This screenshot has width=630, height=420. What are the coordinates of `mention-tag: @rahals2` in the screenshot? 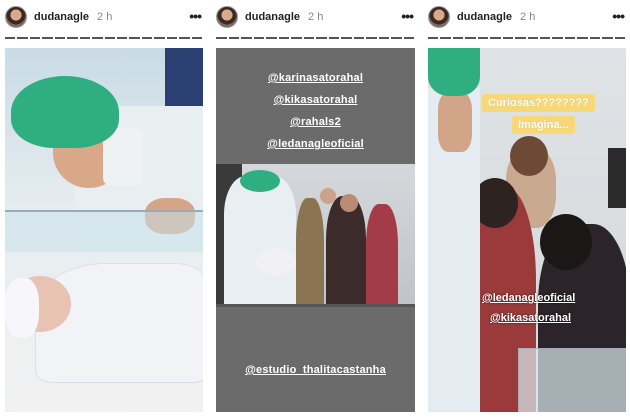 It's located at (315, 122).